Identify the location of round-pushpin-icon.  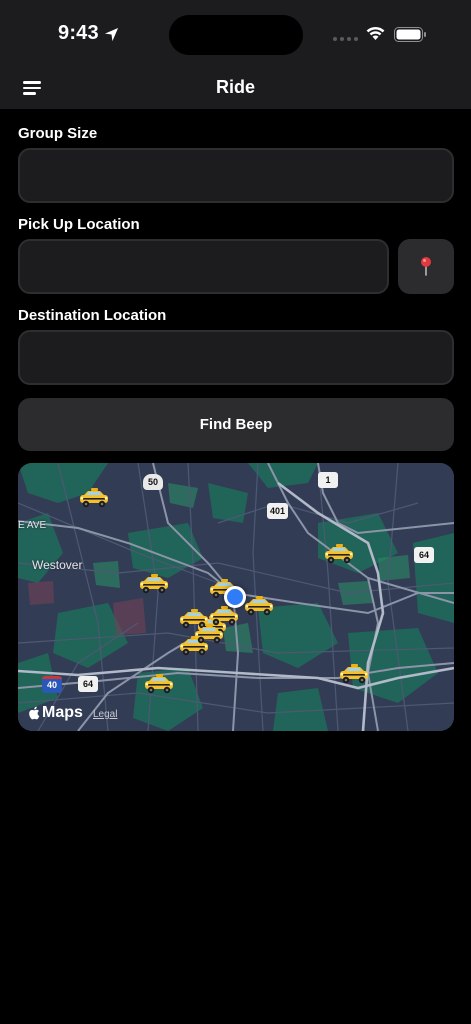
(426, 266).